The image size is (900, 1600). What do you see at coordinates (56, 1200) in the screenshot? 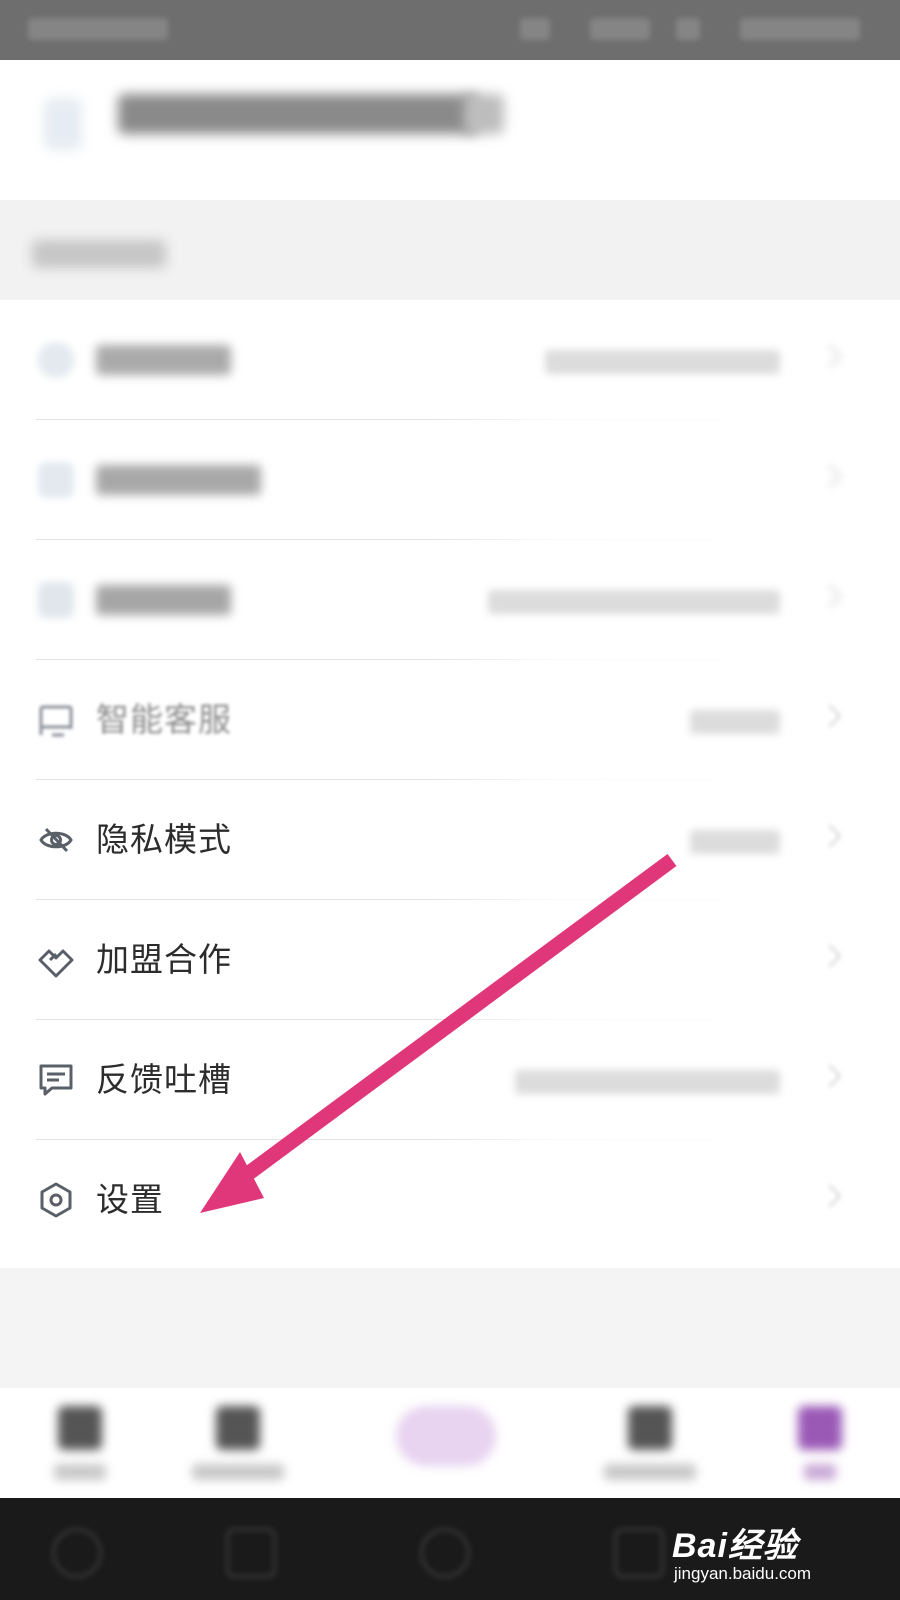
I see `hexagon-gear-icon` at bounding box center [56, 1200].